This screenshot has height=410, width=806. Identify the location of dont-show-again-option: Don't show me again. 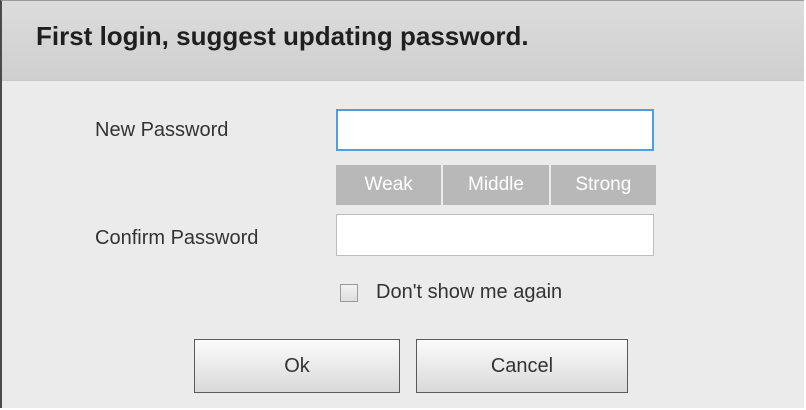
(451, 292).